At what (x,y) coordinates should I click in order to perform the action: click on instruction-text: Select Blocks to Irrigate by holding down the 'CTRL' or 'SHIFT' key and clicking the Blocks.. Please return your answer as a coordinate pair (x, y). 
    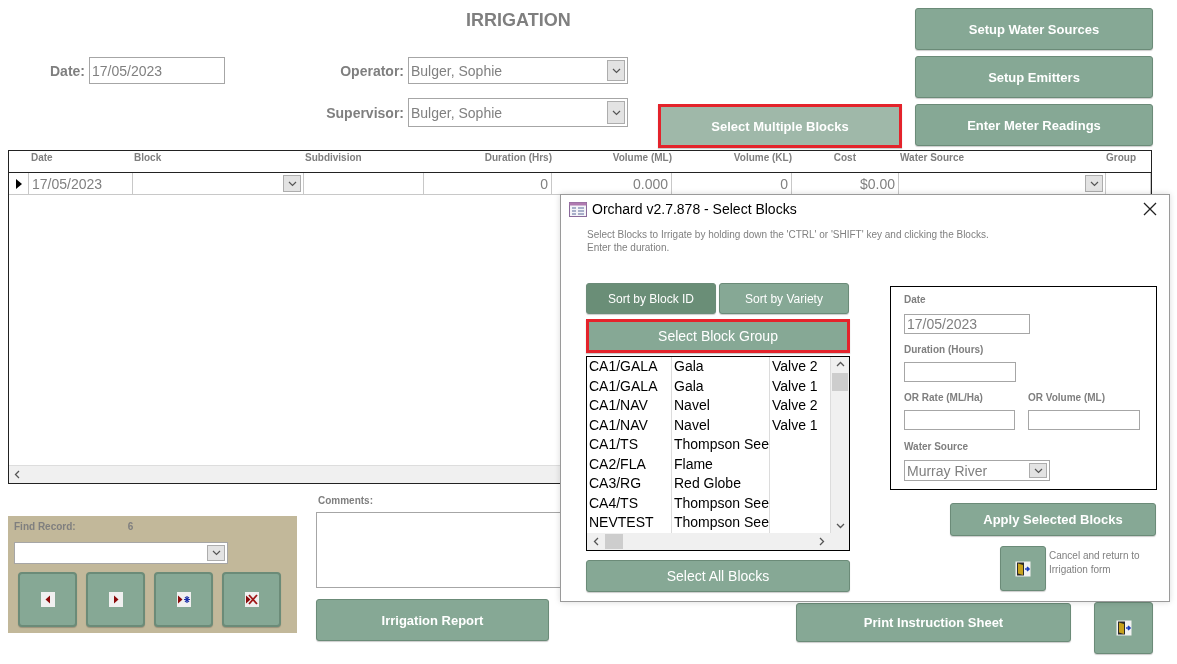
    Looking at the image, I should click on (788, 234).